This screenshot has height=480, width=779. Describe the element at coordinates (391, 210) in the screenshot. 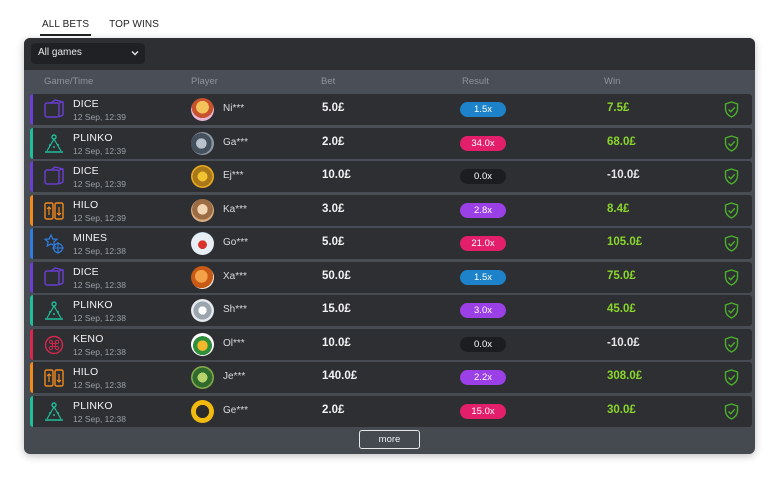

I see `table-row: HILO 12 Sep, 12:39 Ka*** 3.0£ 2.8x 8.4£` at that location.